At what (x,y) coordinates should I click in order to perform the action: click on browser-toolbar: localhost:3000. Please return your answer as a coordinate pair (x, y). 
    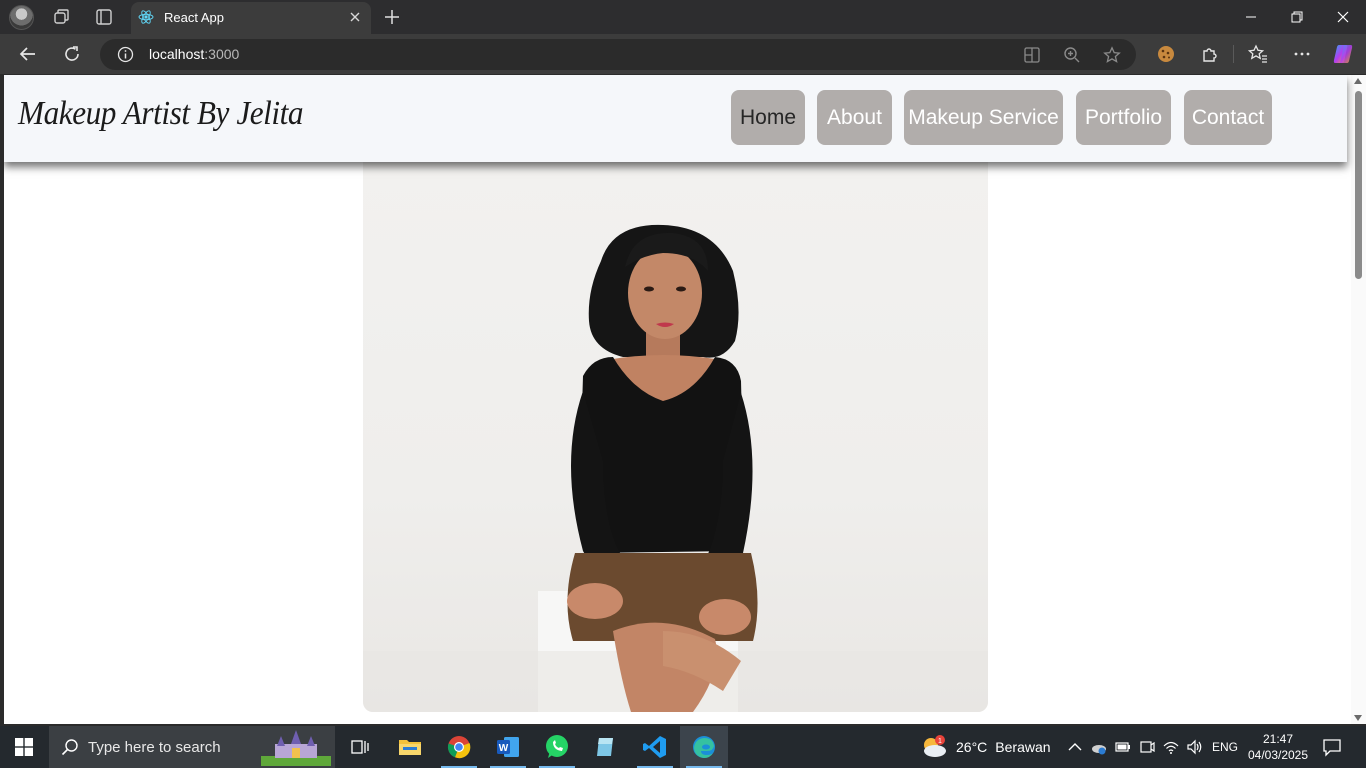
    Looking at the image, I should click on (683, 54).